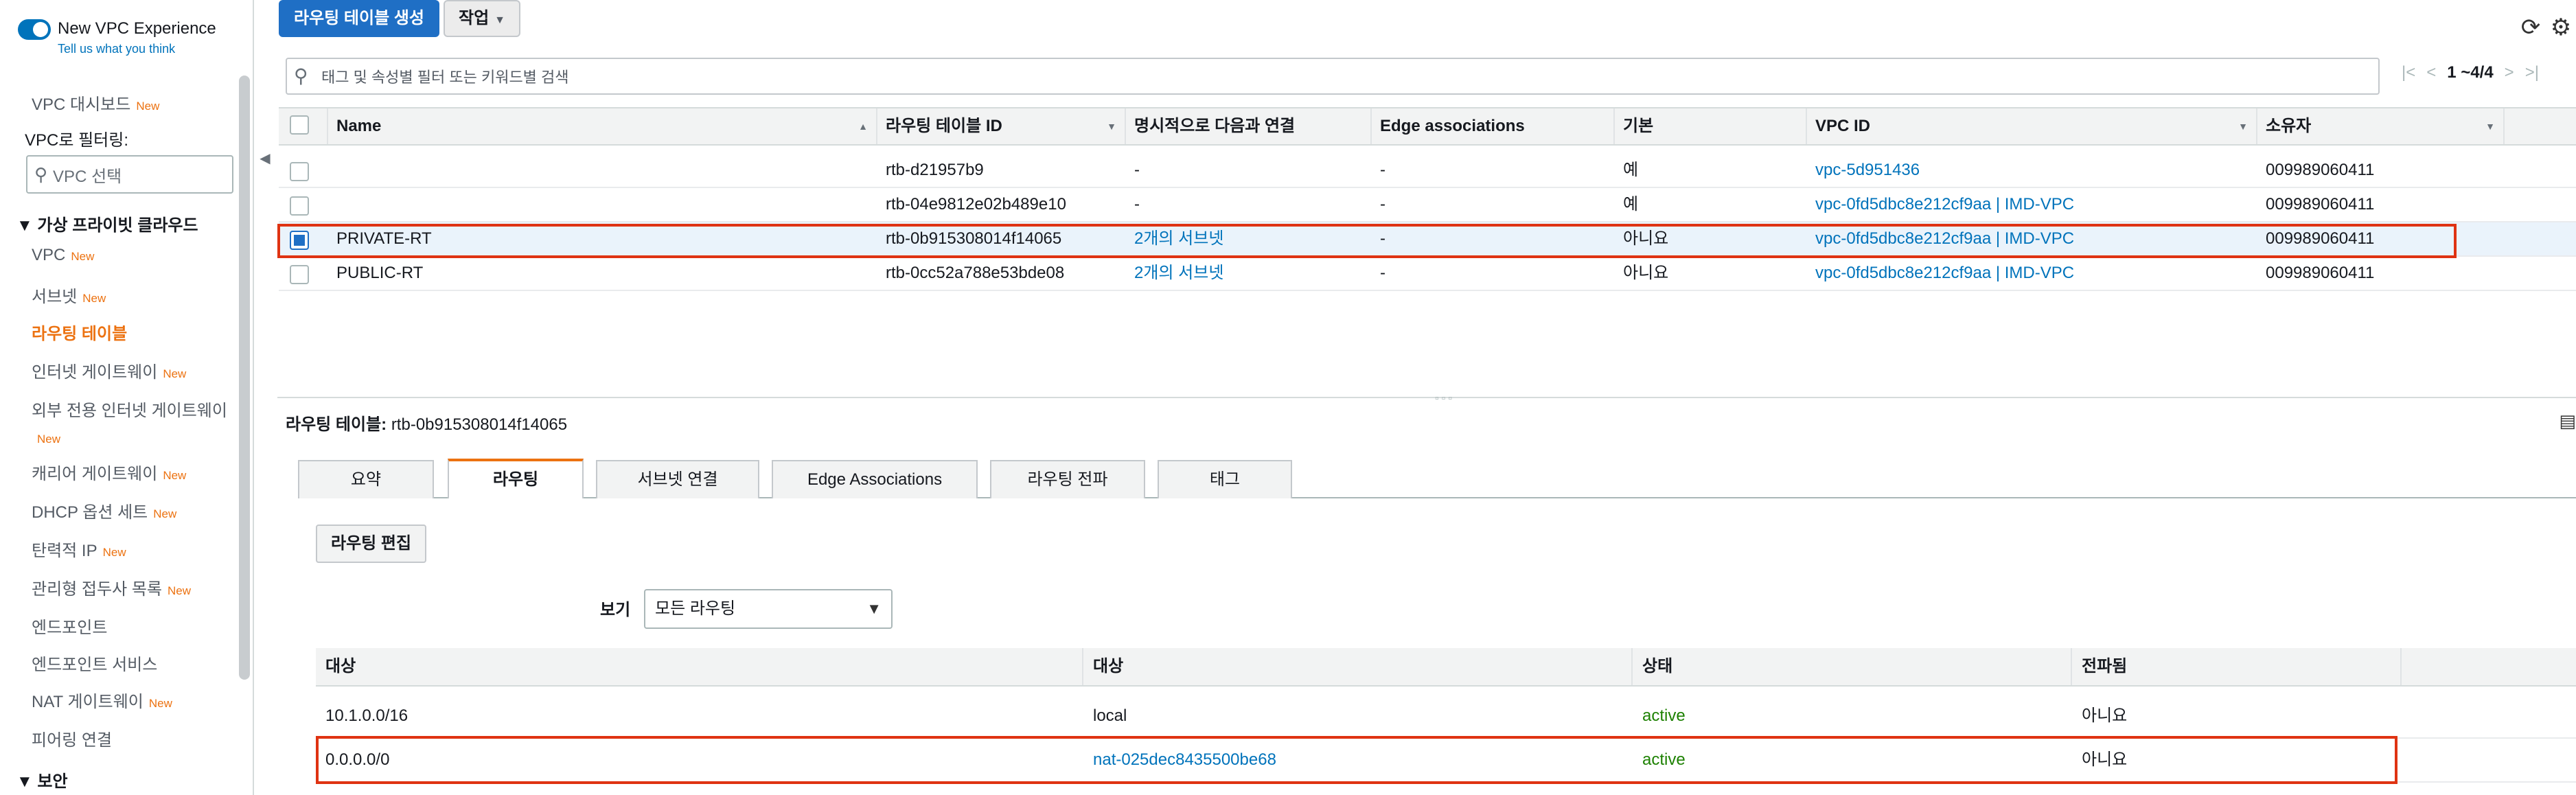 Image resolution: width=2576 pixels, height=795 pixels. Describe the element at coordinates (2431, 72) in the screenshot. I see `prev-page-icon: <` at that location.